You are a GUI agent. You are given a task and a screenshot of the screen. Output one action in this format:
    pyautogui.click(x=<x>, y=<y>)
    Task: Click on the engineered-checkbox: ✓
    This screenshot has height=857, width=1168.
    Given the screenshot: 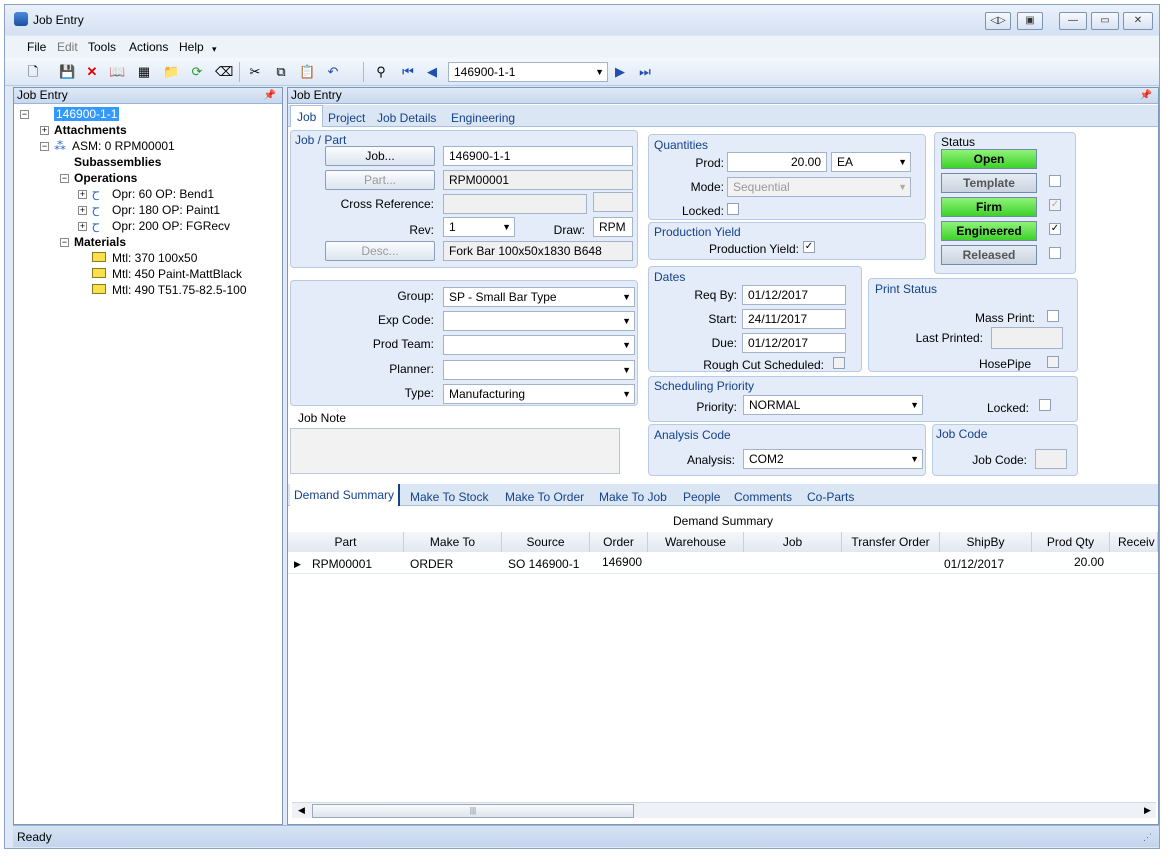 What is the action you would take?
    pyautogui.click(x=1055, y=229)
    